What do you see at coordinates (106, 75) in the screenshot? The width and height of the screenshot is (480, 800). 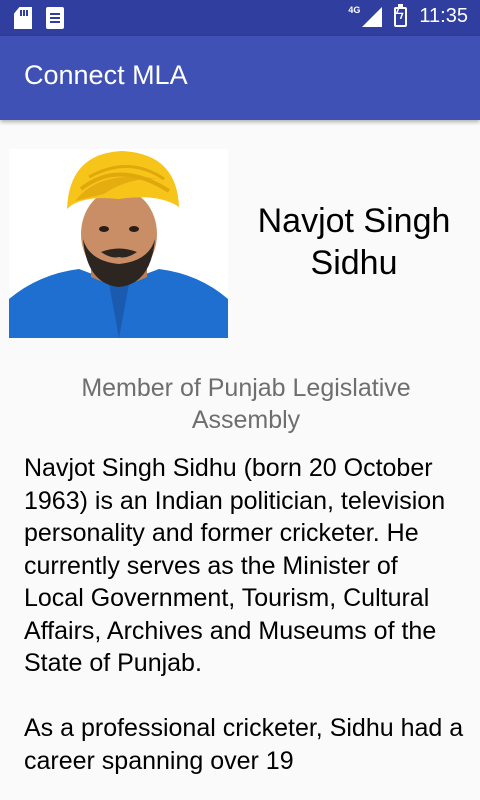 I see `app-title: Connect MLA` at bounding box center [106, 75].